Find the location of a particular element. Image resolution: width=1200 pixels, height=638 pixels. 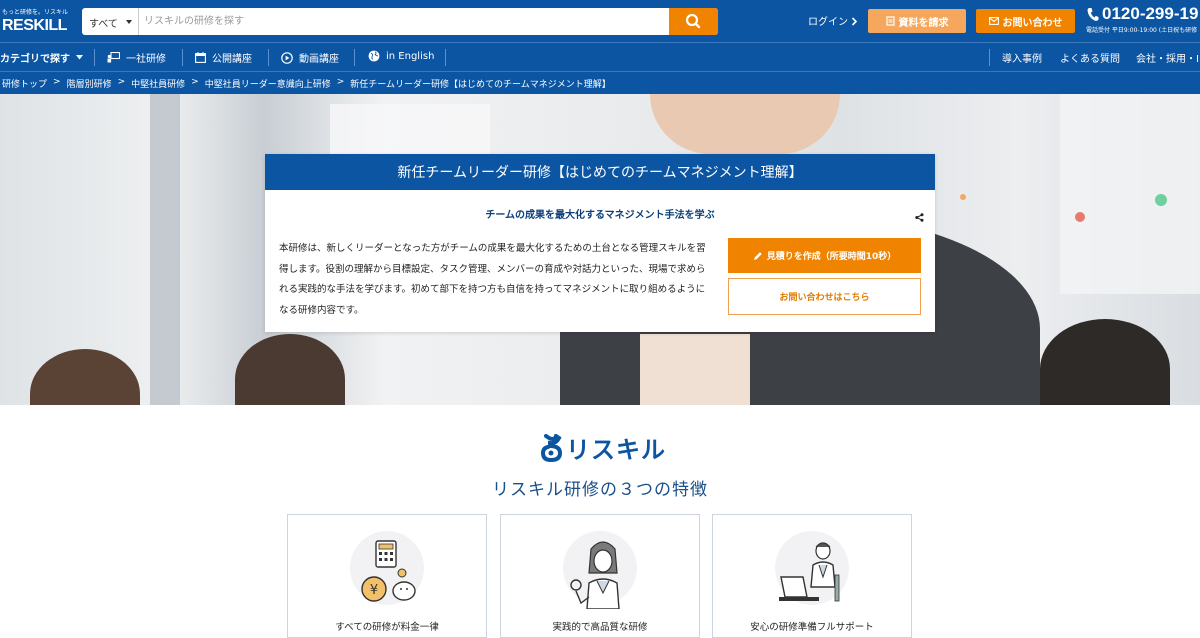

nav-item-label: 動画講座 is located at coordinates (319, 59).